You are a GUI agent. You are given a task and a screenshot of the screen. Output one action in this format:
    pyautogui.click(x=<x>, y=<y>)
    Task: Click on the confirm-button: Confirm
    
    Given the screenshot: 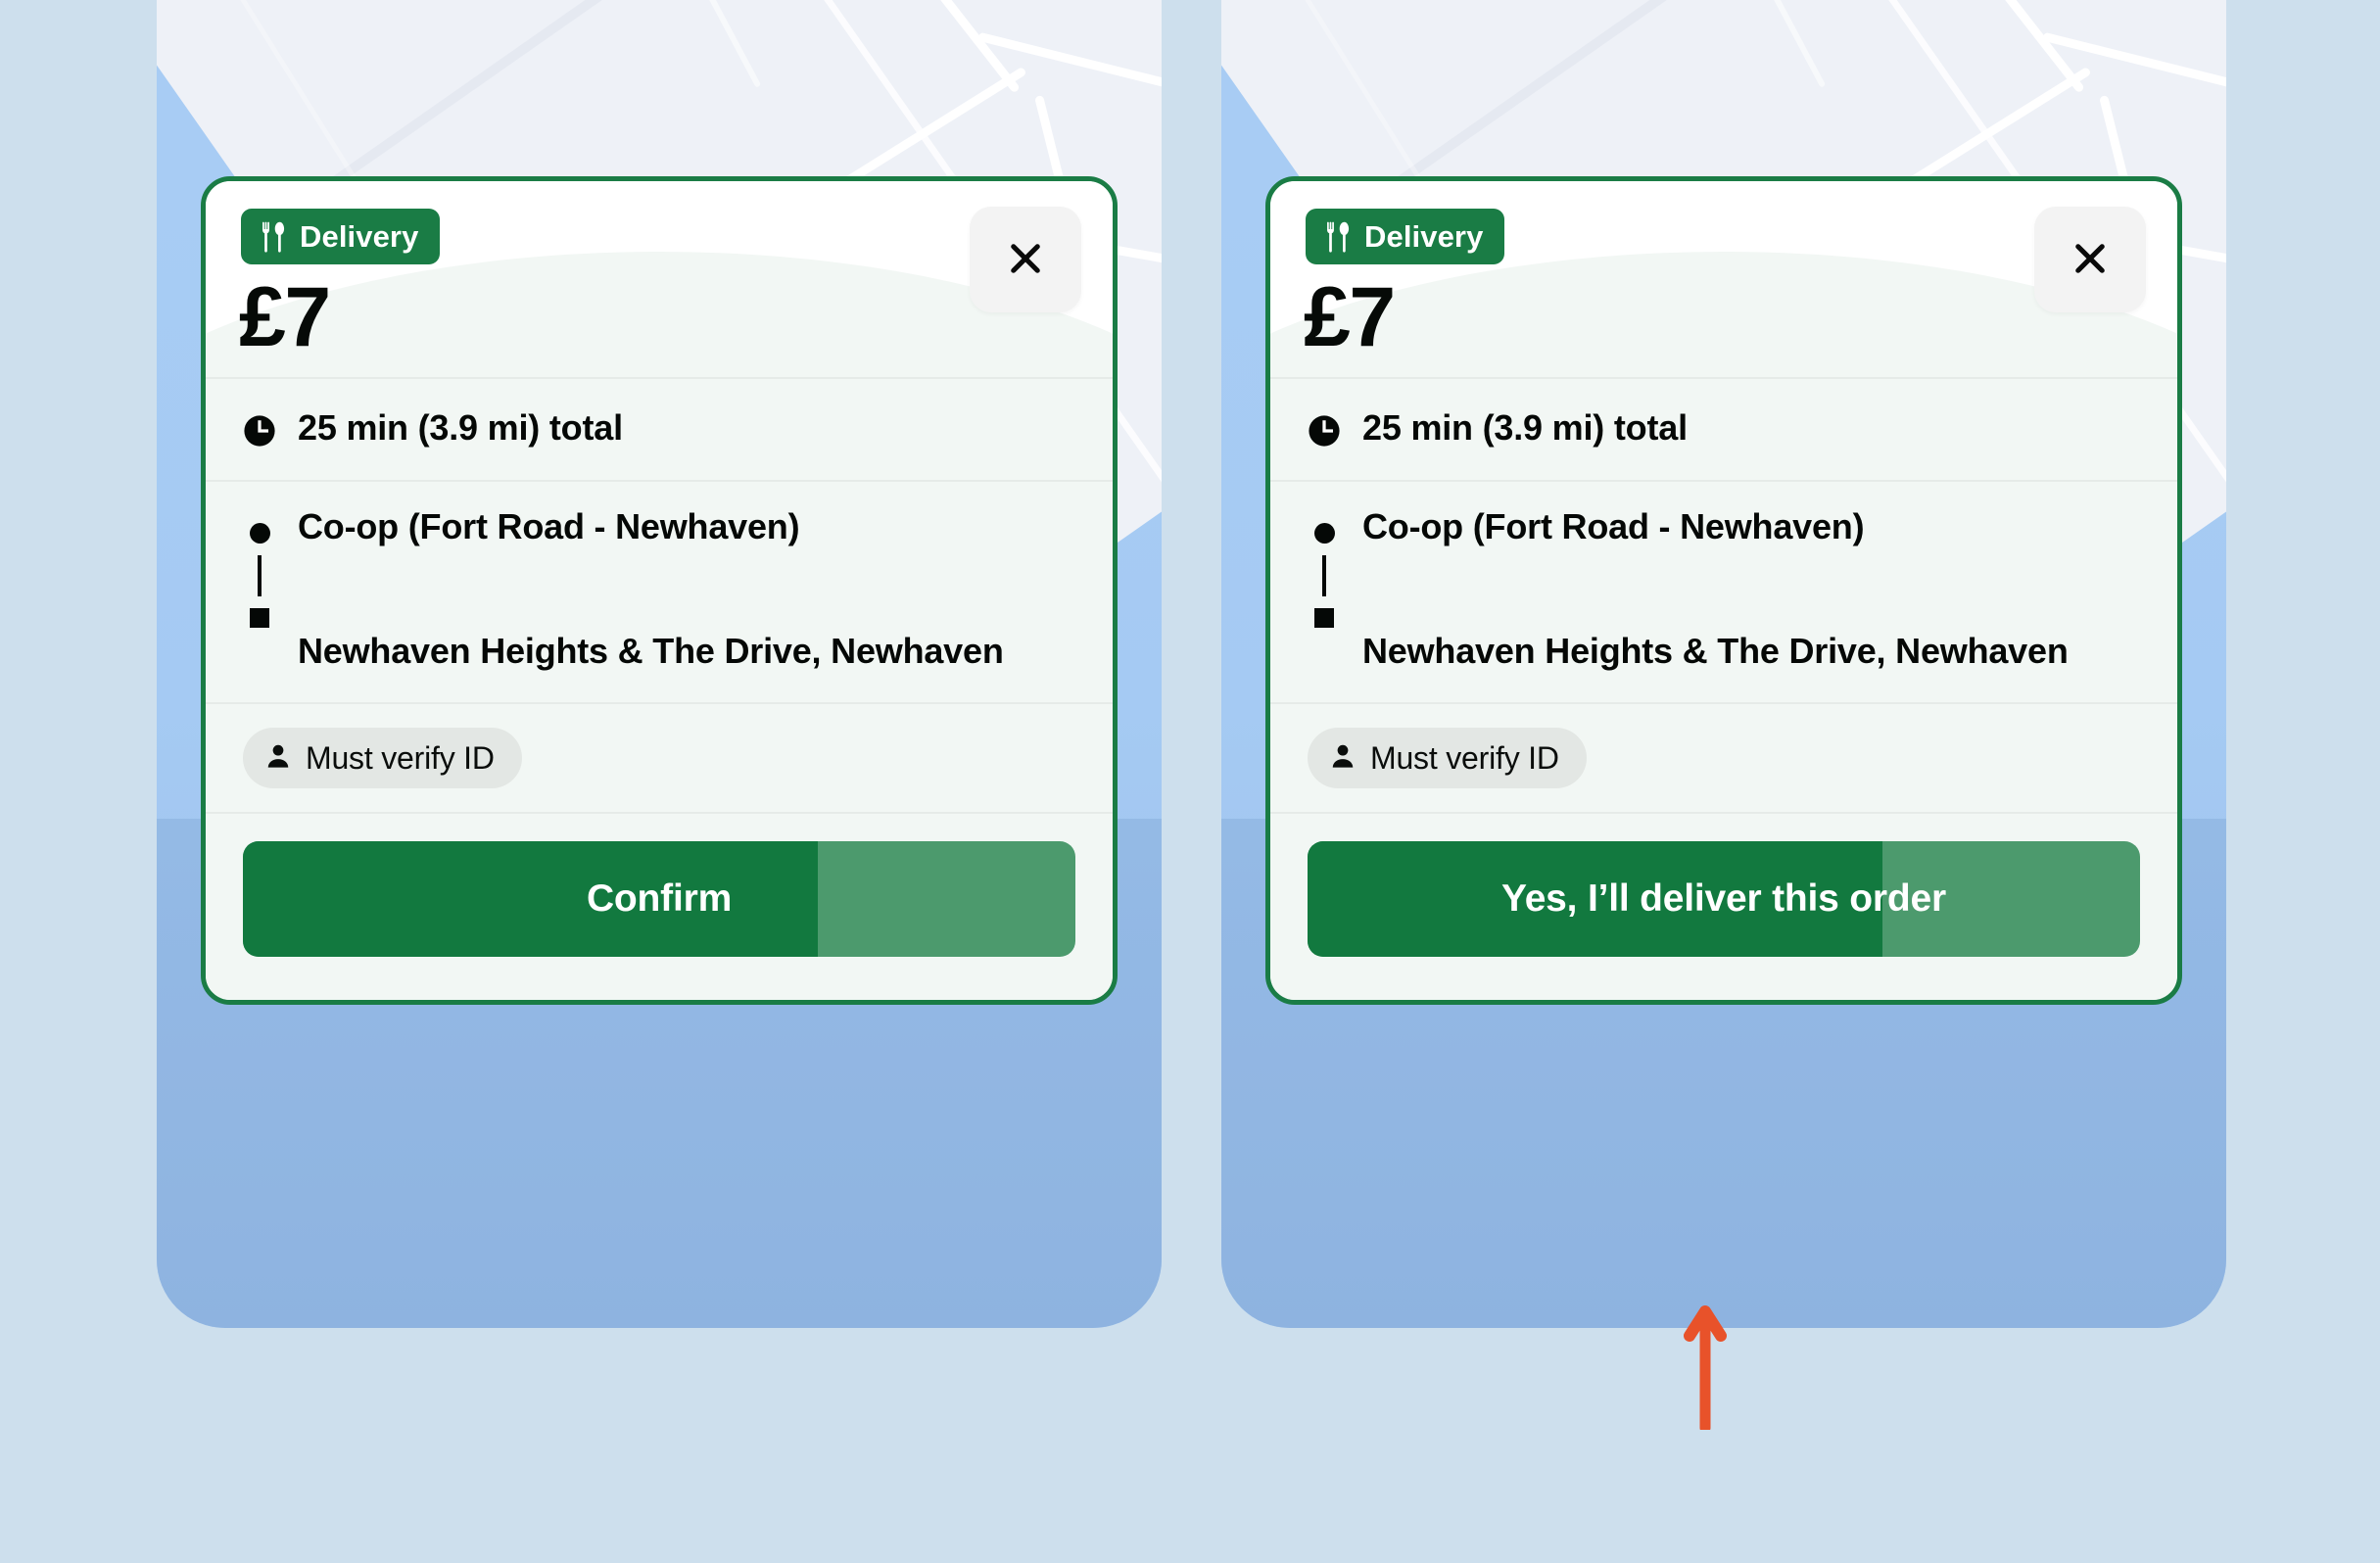 What is the action you would take?
    pyautogui.click(x=659, y=899)
    